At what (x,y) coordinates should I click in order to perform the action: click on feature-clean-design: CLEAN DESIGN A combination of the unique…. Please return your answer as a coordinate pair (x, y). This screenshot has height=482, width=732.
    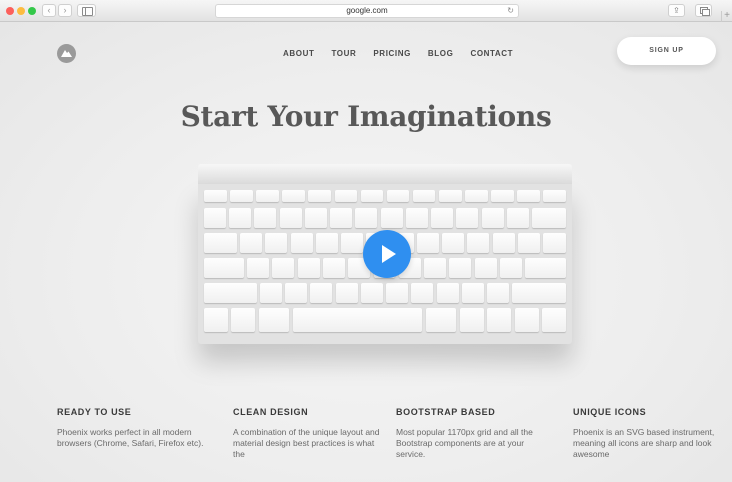
    Looking at the image, I should click on (307, 433).